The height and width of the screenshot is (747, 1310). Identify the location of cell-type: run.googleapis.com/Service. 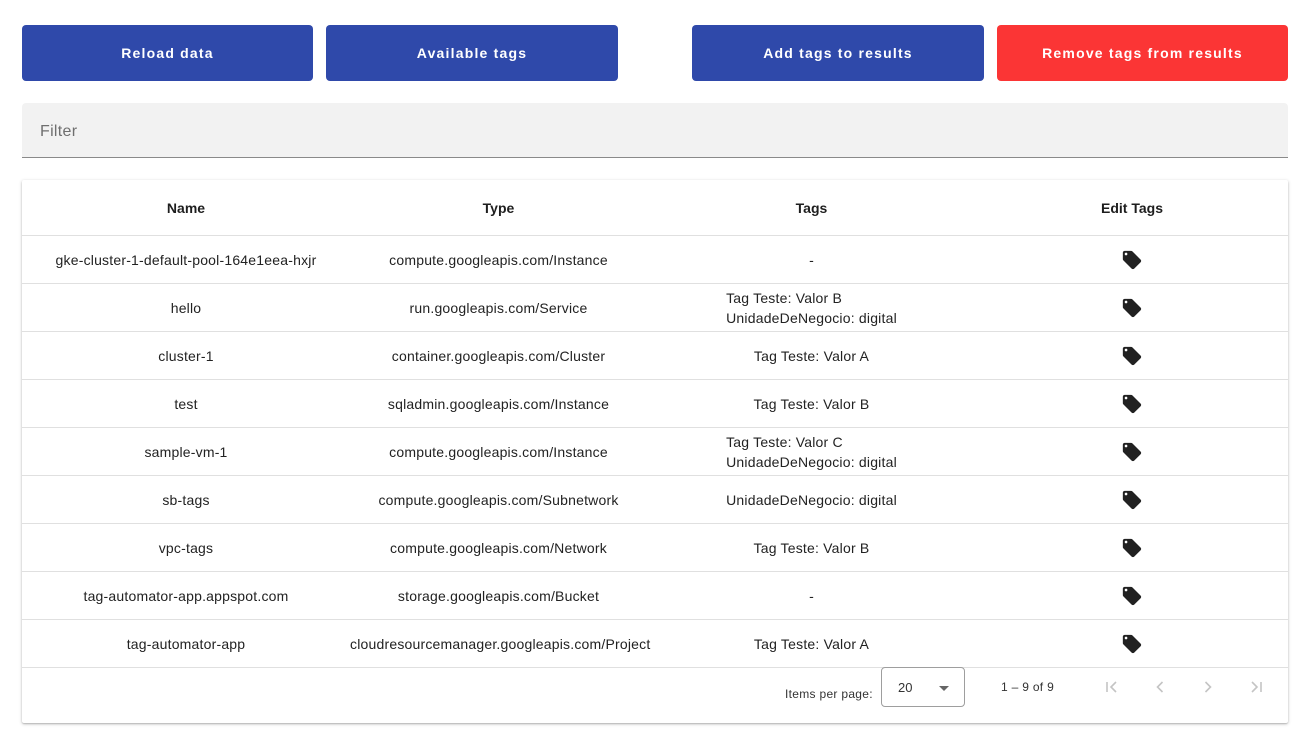
(498, 307).